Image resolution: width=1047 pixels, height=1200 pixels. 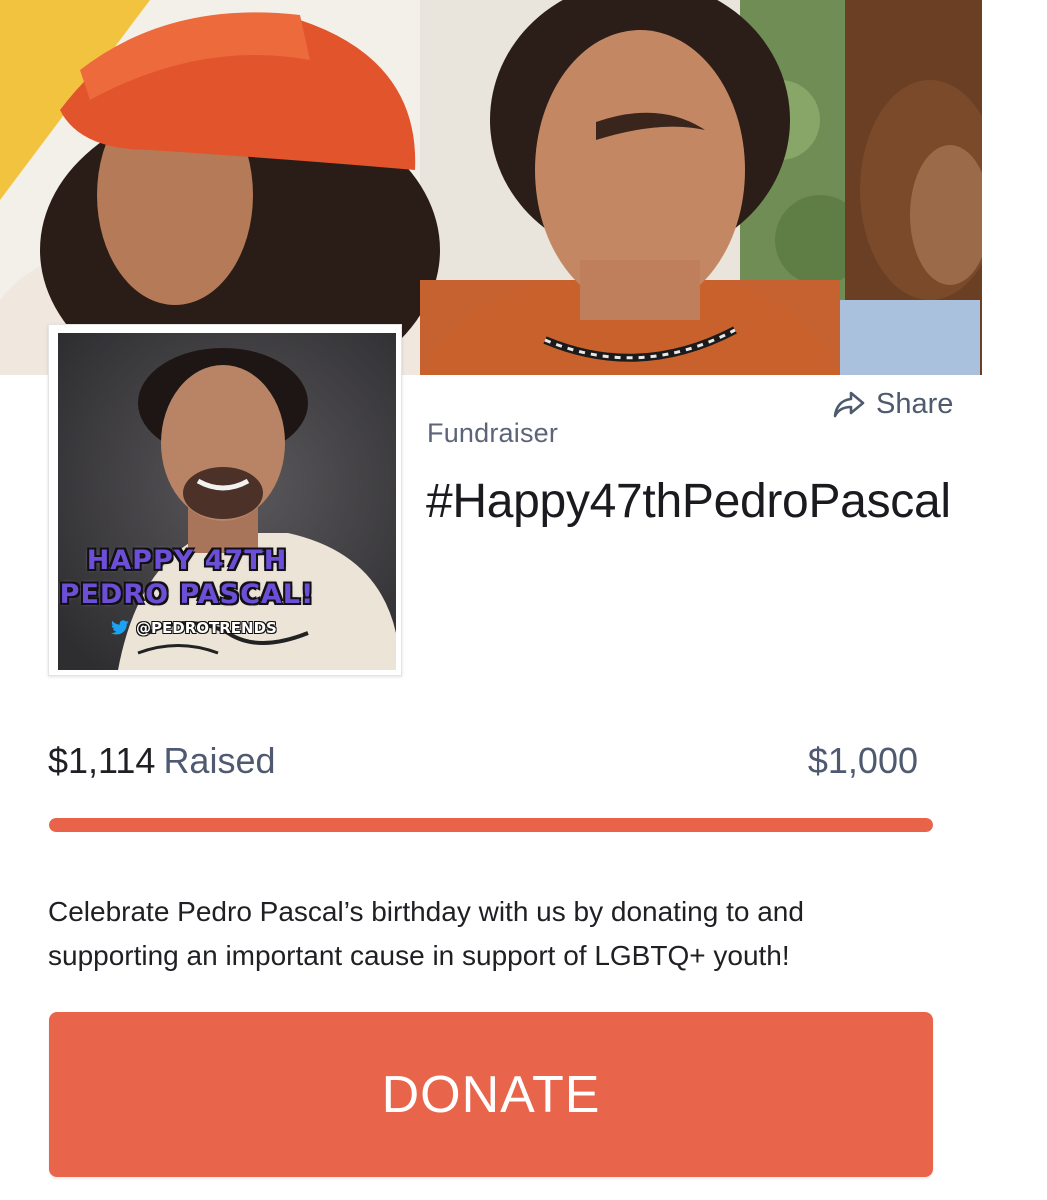 What do you see at coordinates (102, 760) in the screenshot?
I see `raised-amount: $1,114` at bounding box center [102, 760].